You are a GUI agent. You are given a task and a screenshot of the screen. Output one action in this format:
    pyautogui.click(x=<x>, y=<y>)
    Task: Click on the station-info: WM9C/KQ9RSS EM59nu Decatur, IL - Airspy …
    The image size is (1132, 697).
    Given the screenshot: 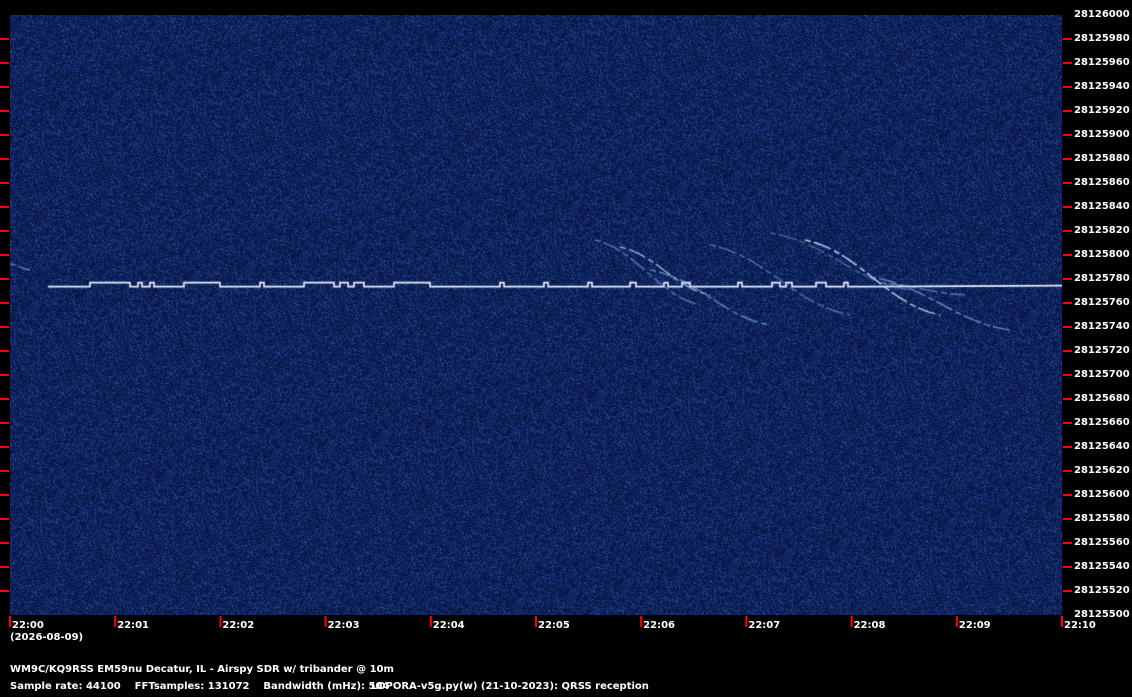 What is the action you would take?
    pyautogui.click(x=202, y=669)
    